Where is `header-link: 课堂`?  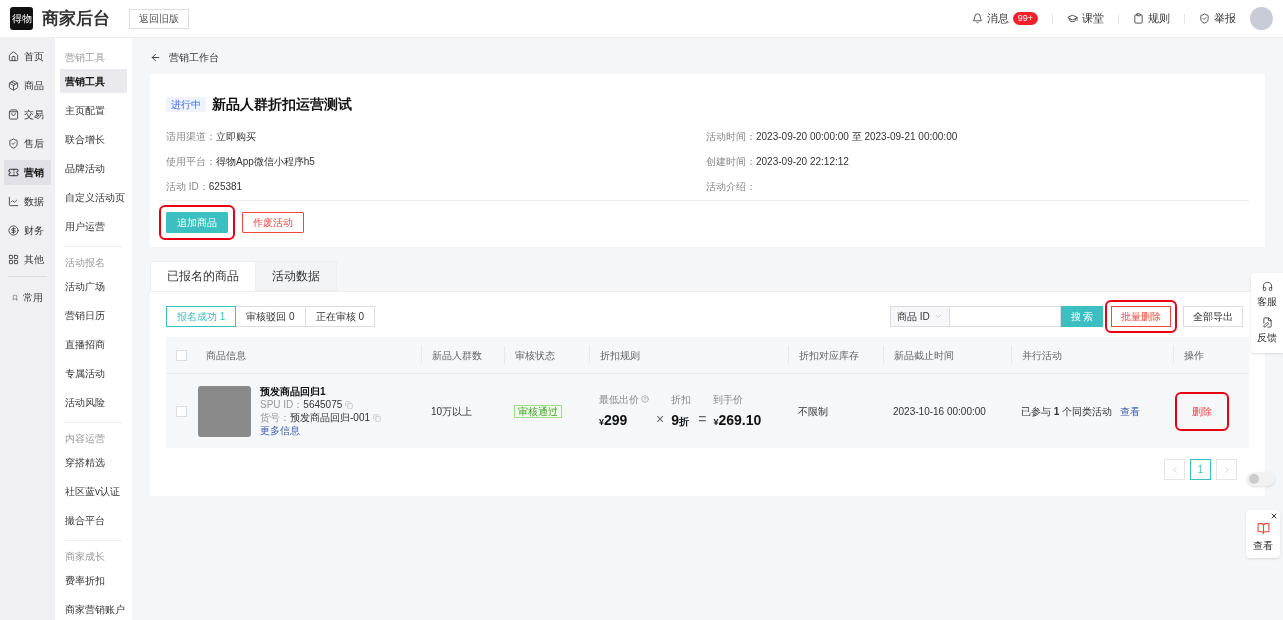 header-link: 课堂 is located at coordinates (1085, 18).